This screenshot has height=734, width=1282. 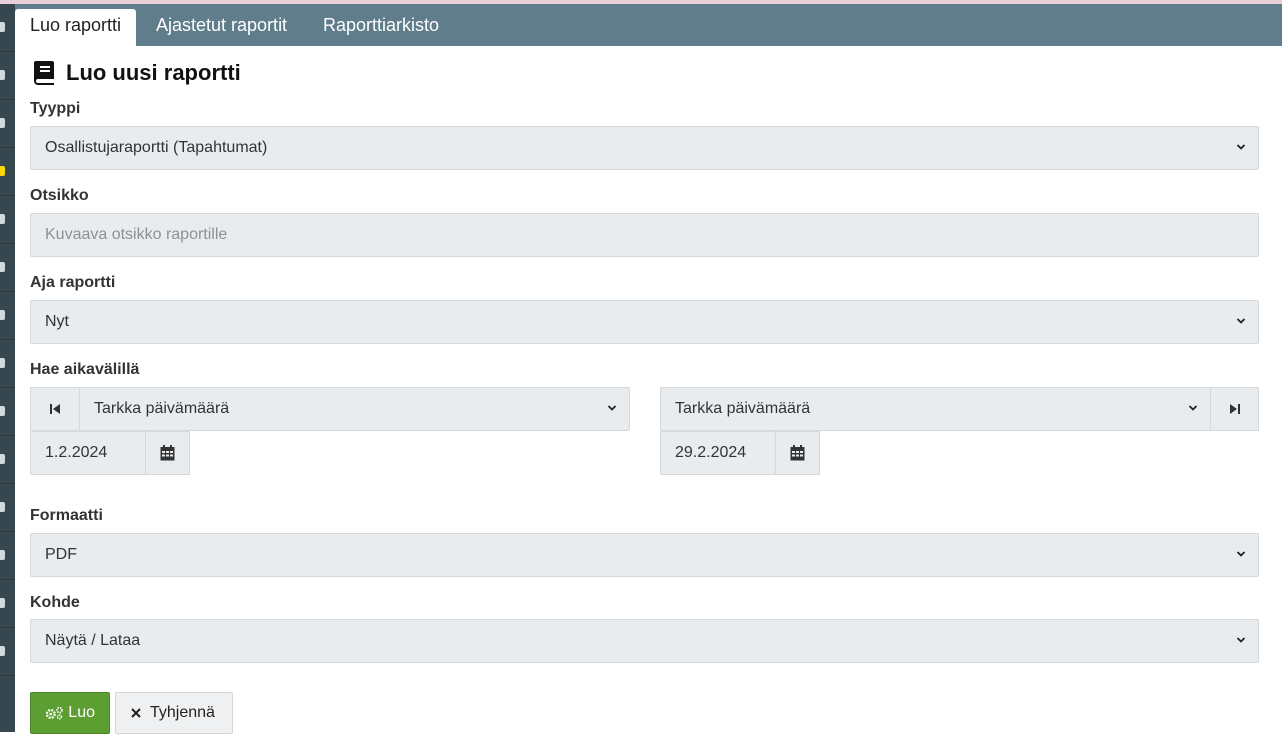 What do you see at coordinates (55, 602) in the screenshot?
I see `target-label: Kohde` at bounding box center [55, 602].